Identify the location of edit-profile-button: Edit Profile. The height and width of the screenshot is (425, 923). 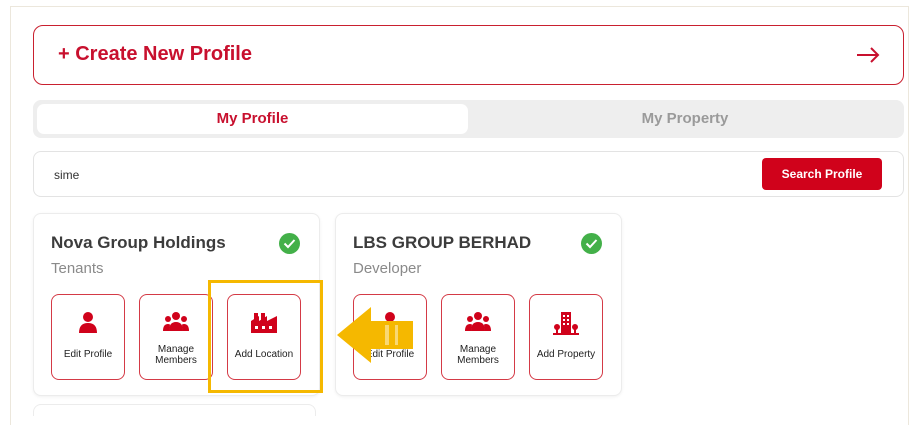
(88, 337).